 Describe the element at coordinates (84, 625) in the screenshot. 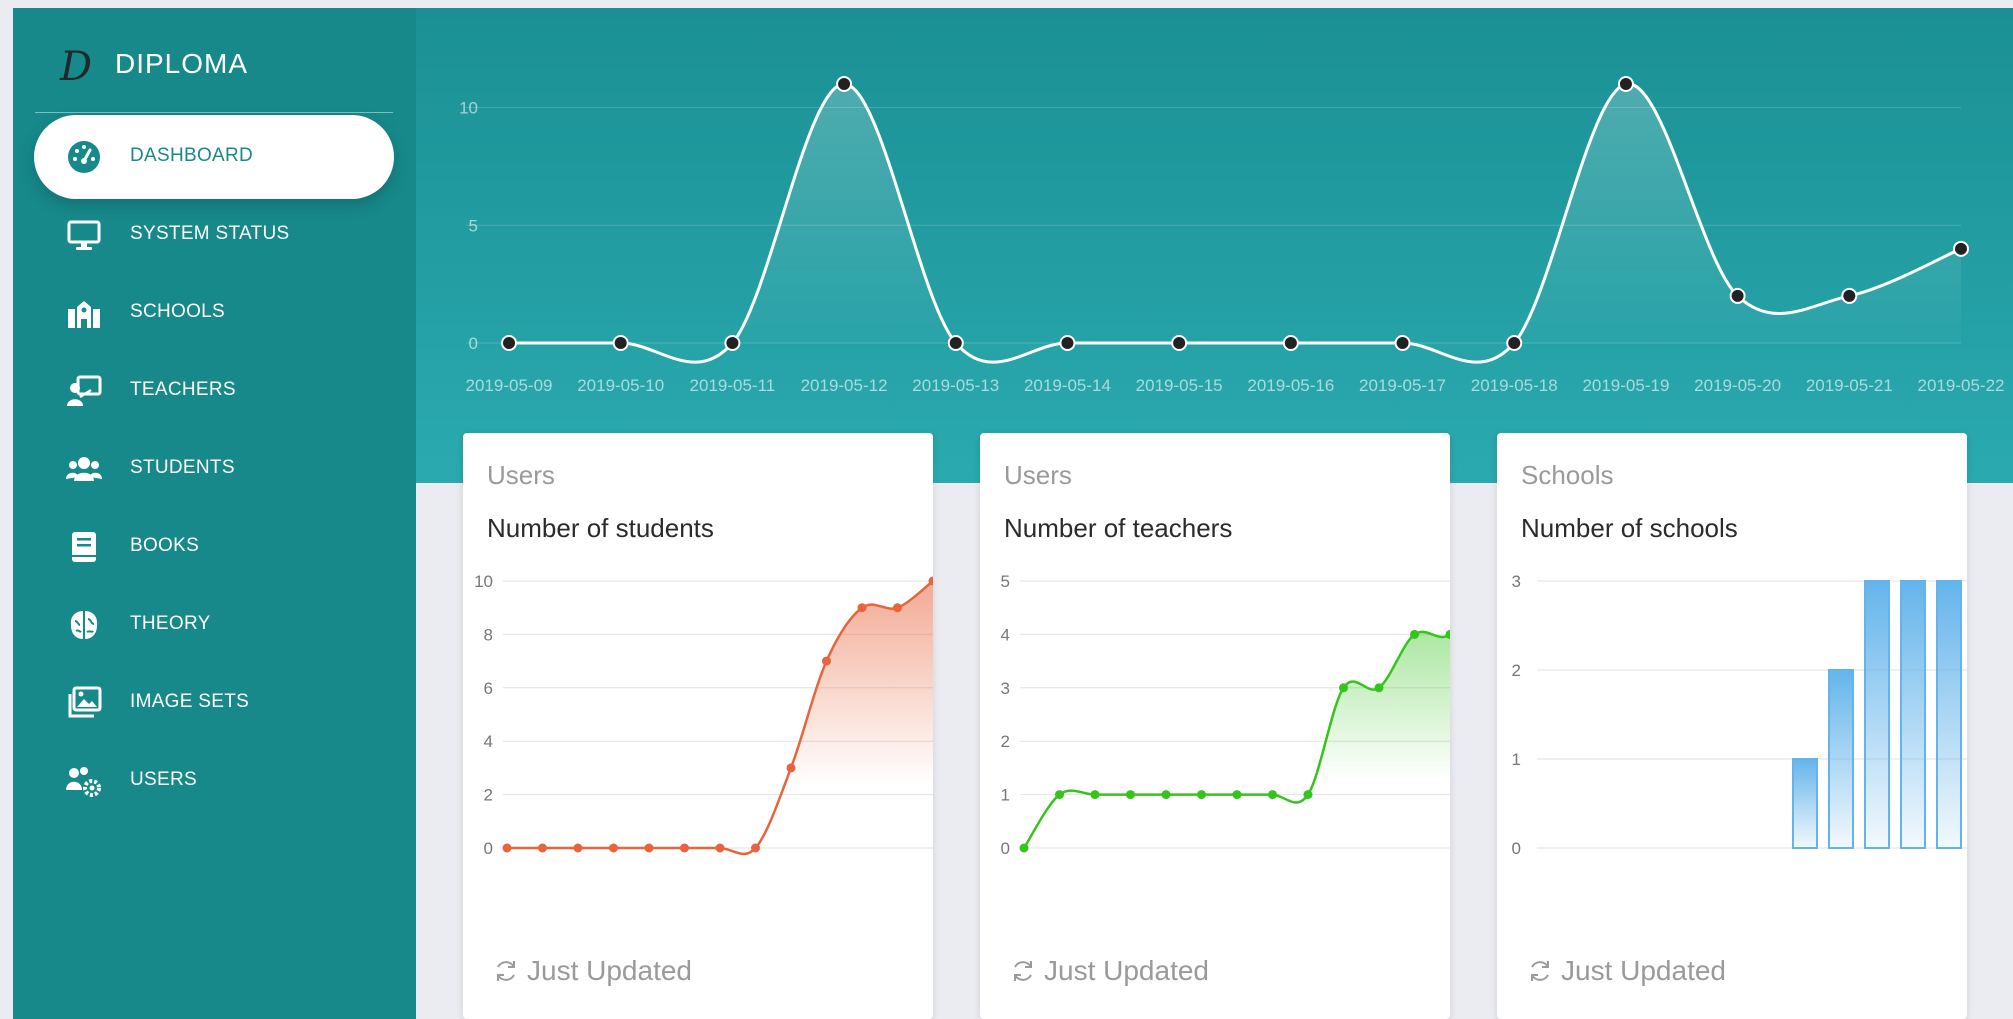

I see `brain-icon` at that location.